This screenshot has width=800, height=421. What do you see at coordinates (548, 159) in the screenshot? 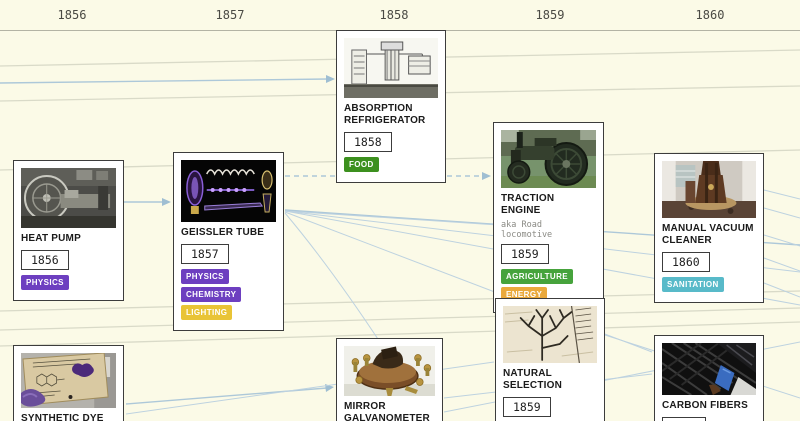
I see `traction-engine-image` at bounding box center [548, 159].